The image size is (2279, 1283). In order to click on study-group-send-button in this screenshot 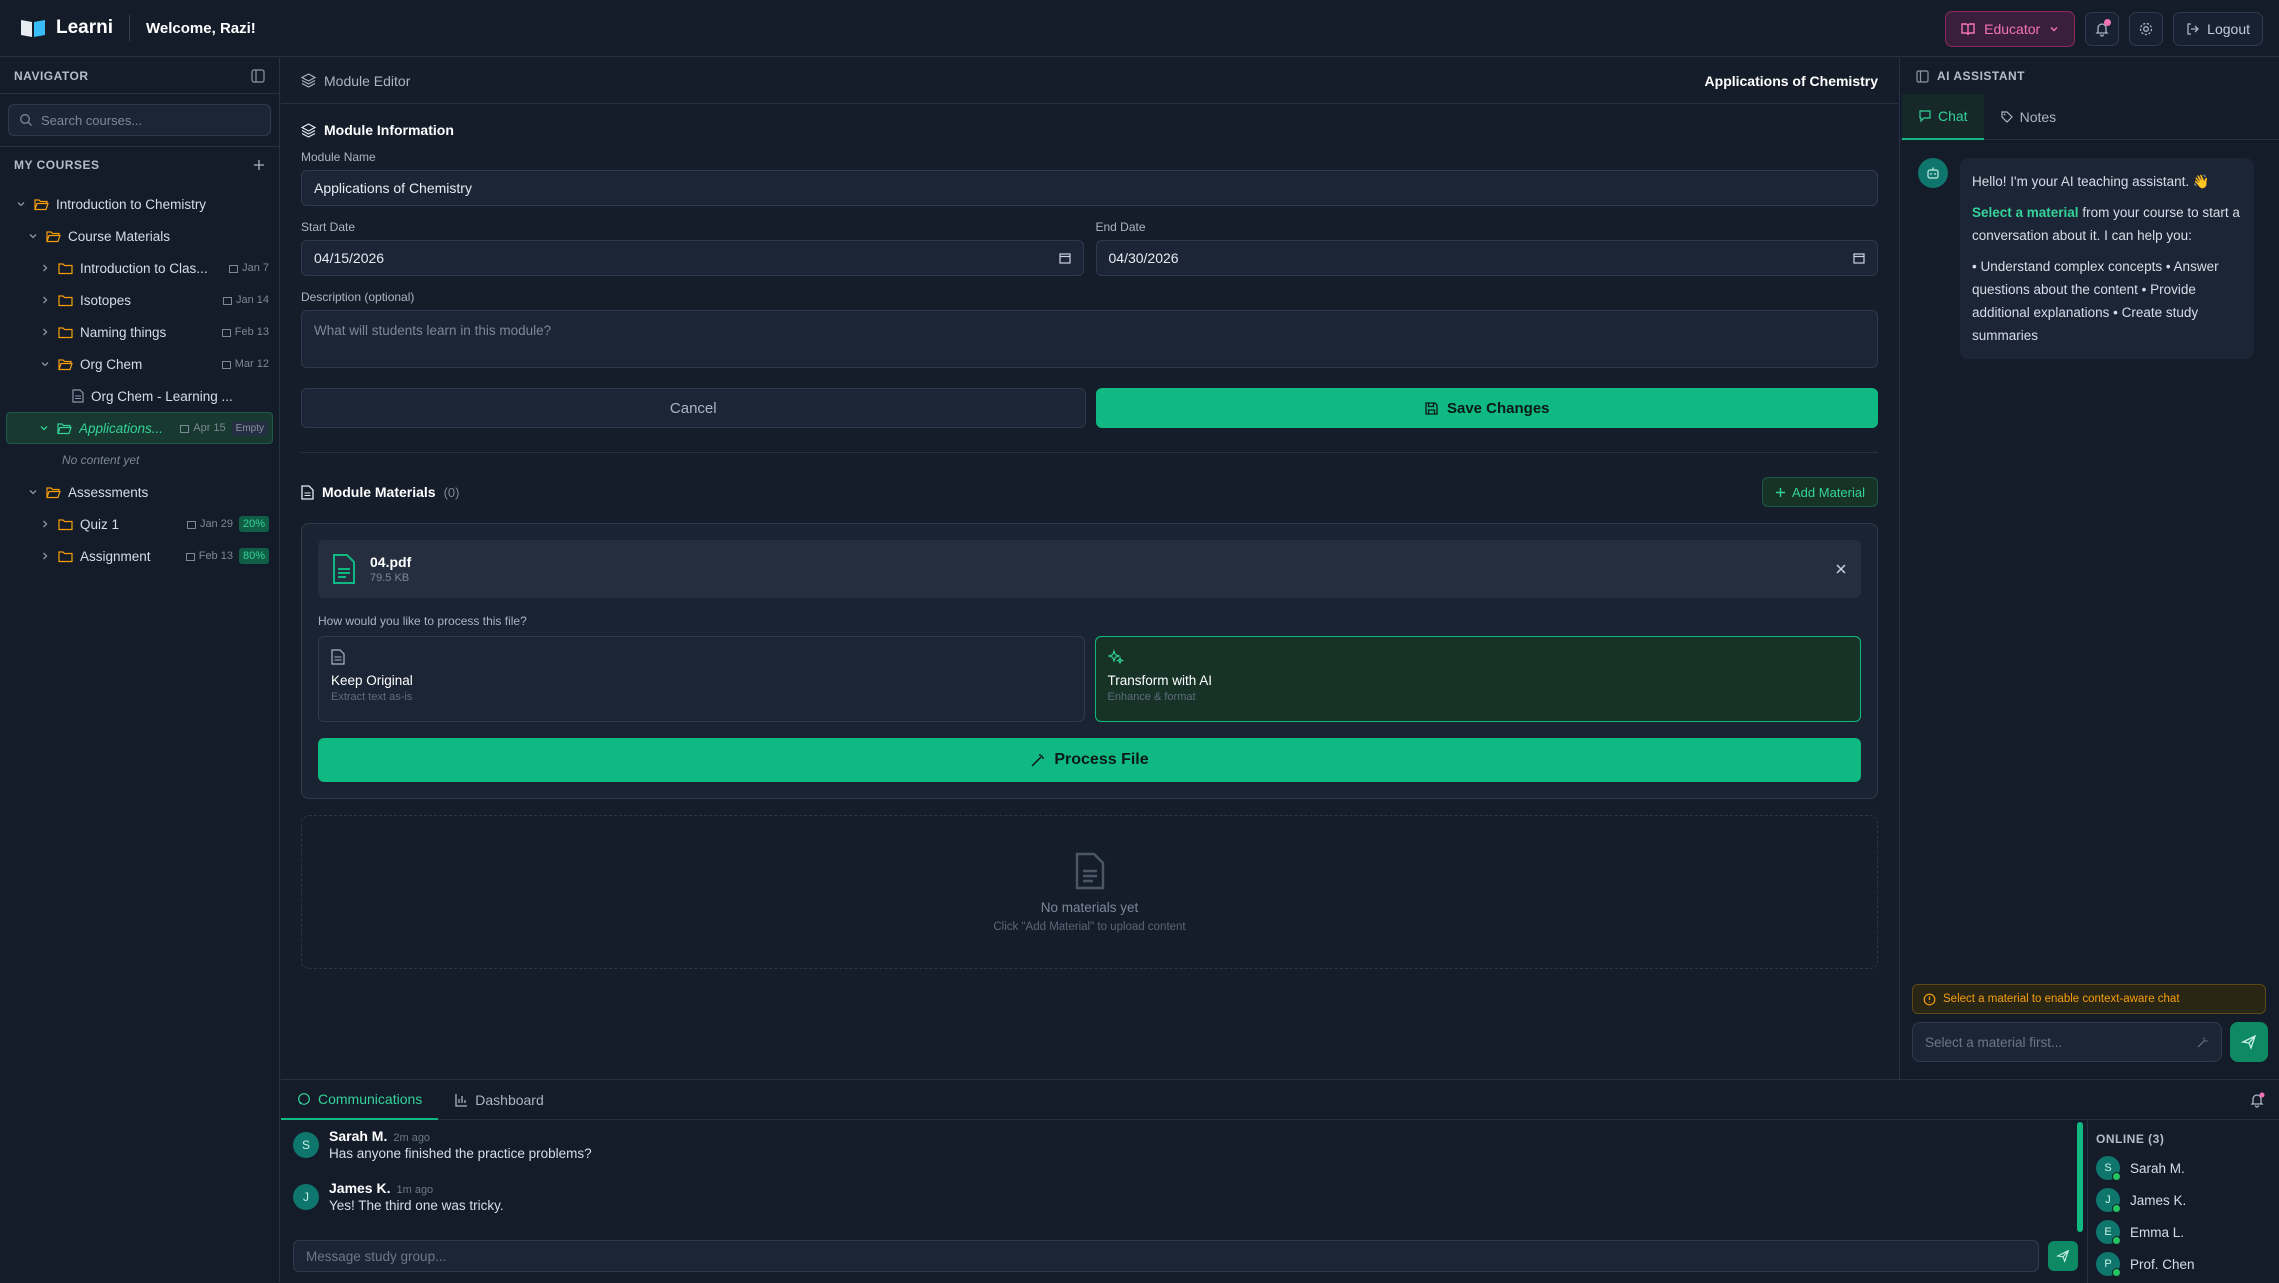, I will do `click(2063, 1256)`.